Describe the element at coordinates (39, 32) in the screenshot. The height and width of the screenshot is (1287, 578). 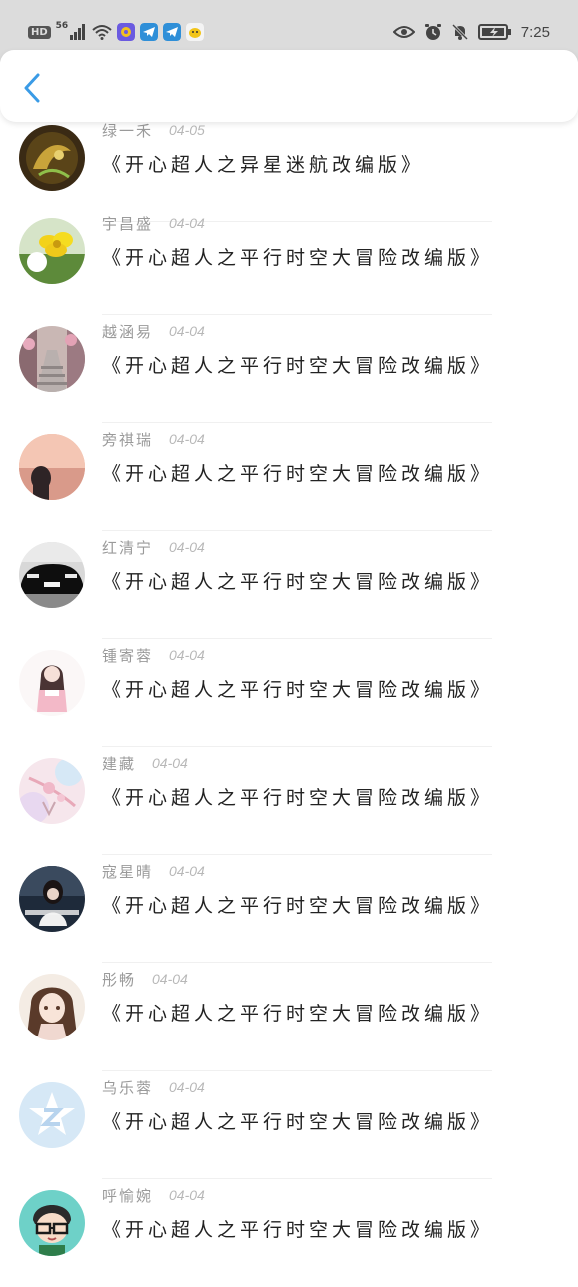
I see `hd-icon: HD` at that location.